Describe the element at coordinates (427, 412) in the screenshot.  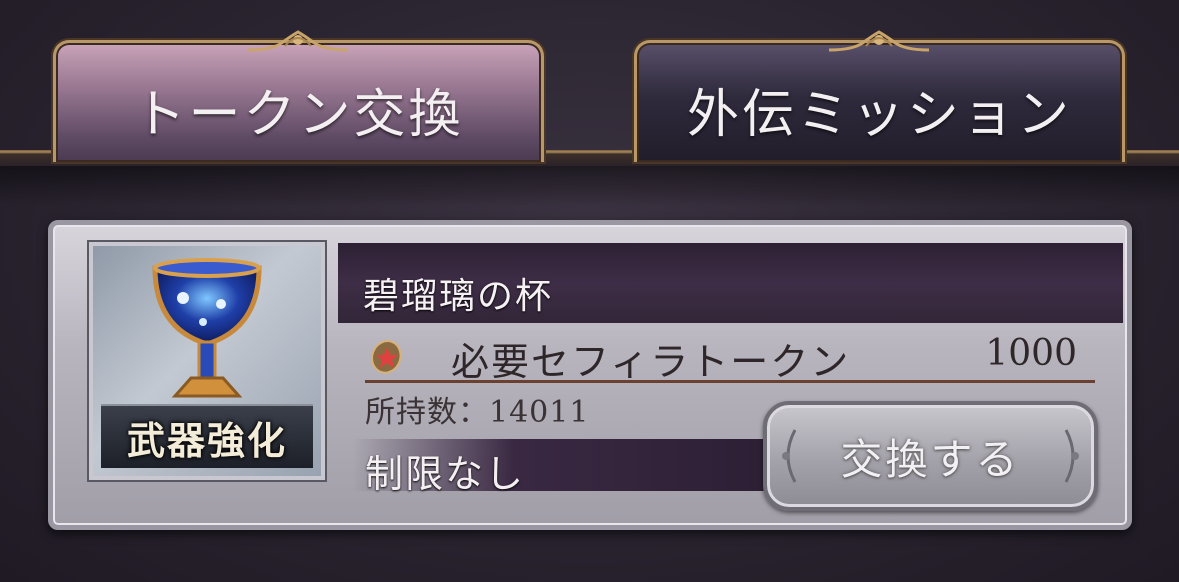
I see `owned-label: 所持数：` at that location.